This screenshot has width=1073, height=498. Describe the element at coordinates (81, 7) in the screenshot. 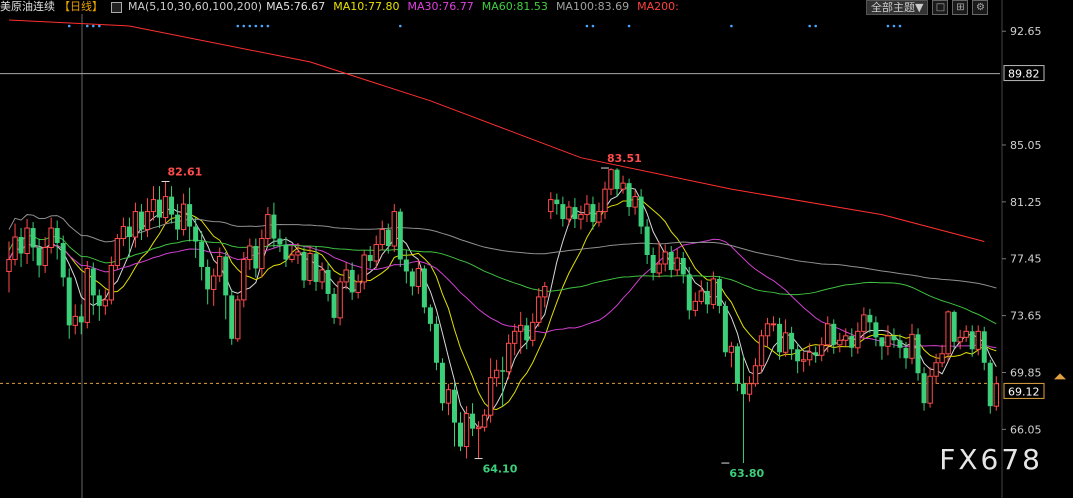

I see `timeframe-label: 【日线】` at that location.